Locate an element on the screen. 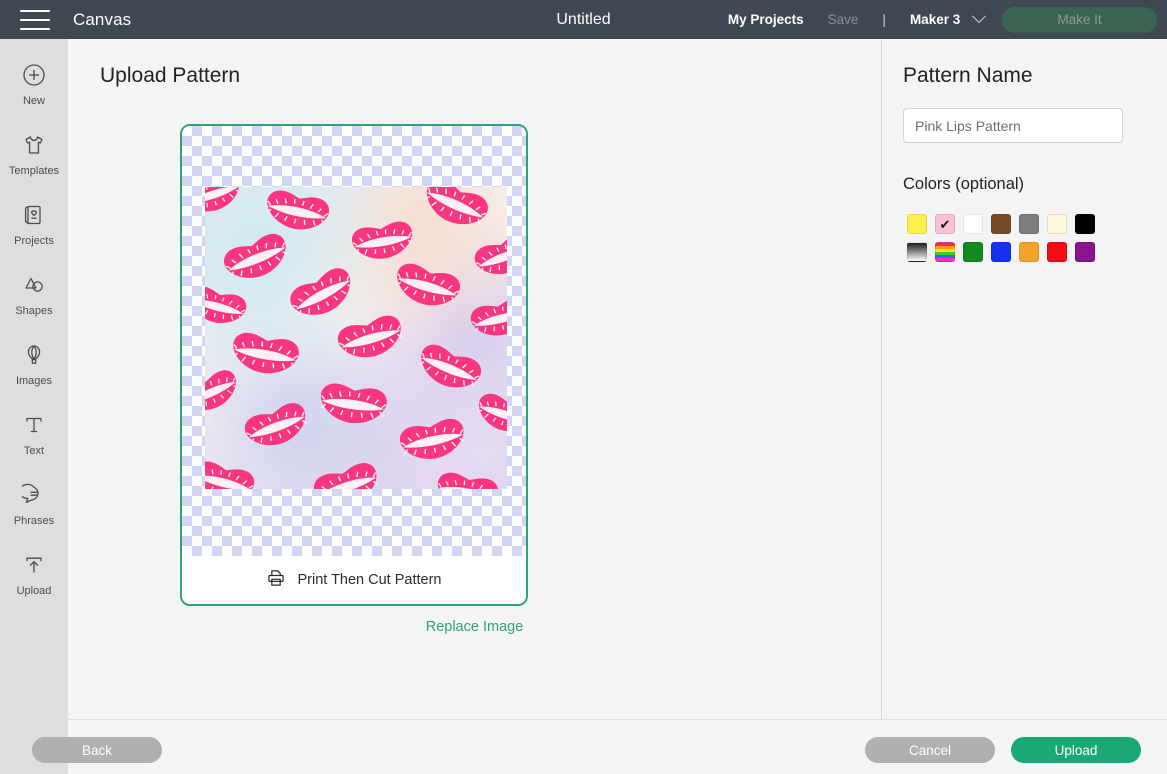  lips-pattern-svg is located at coordinates (356, 338).